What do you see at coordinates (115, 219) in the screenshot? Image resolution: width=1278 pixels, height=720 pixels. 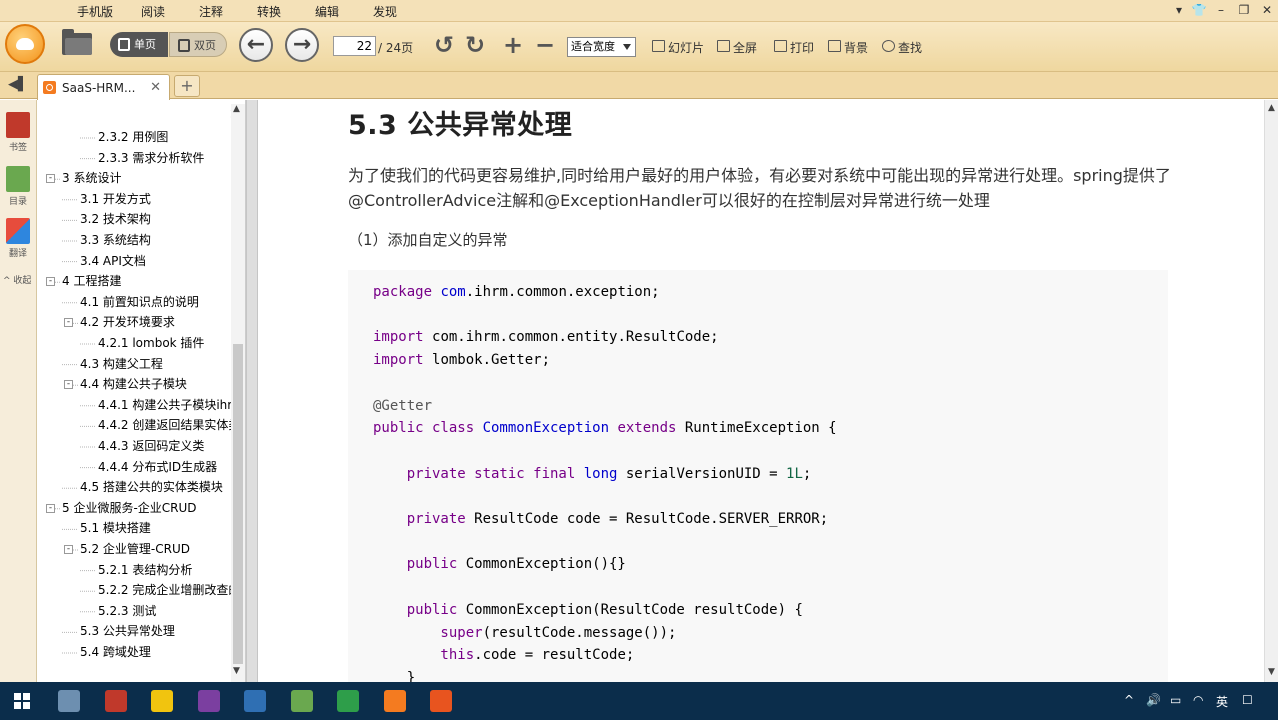 I see `outline-item: 3.2 技术架构` at bounding box center [115, 219].